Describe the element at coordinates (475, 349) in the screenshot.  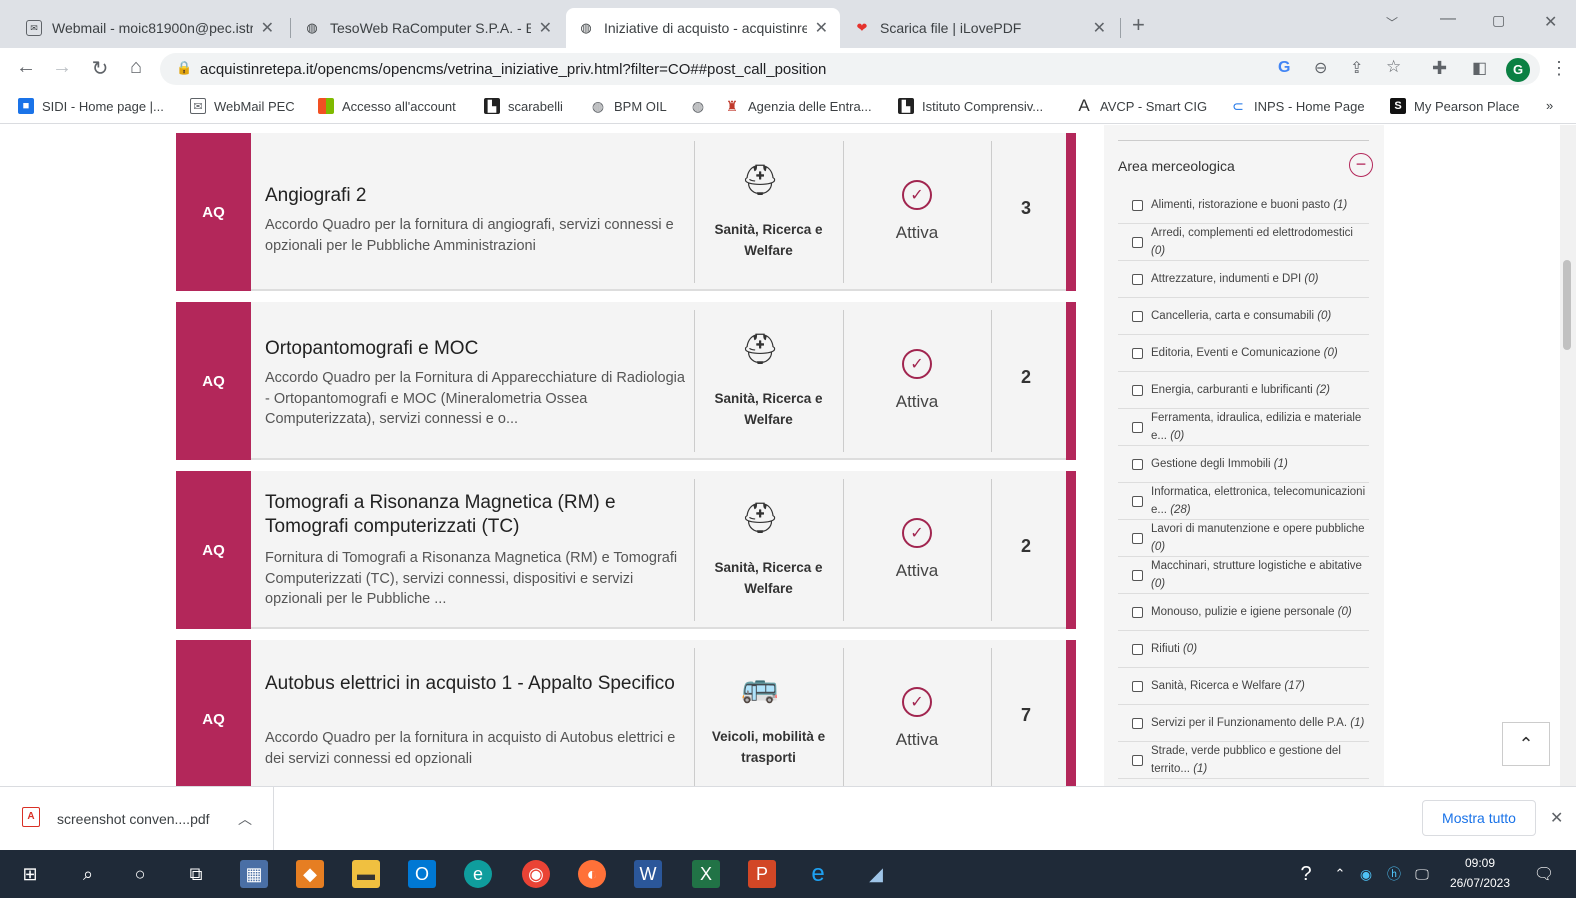
I see `initiative-title: Ortopantomografi e MOC` at that location.